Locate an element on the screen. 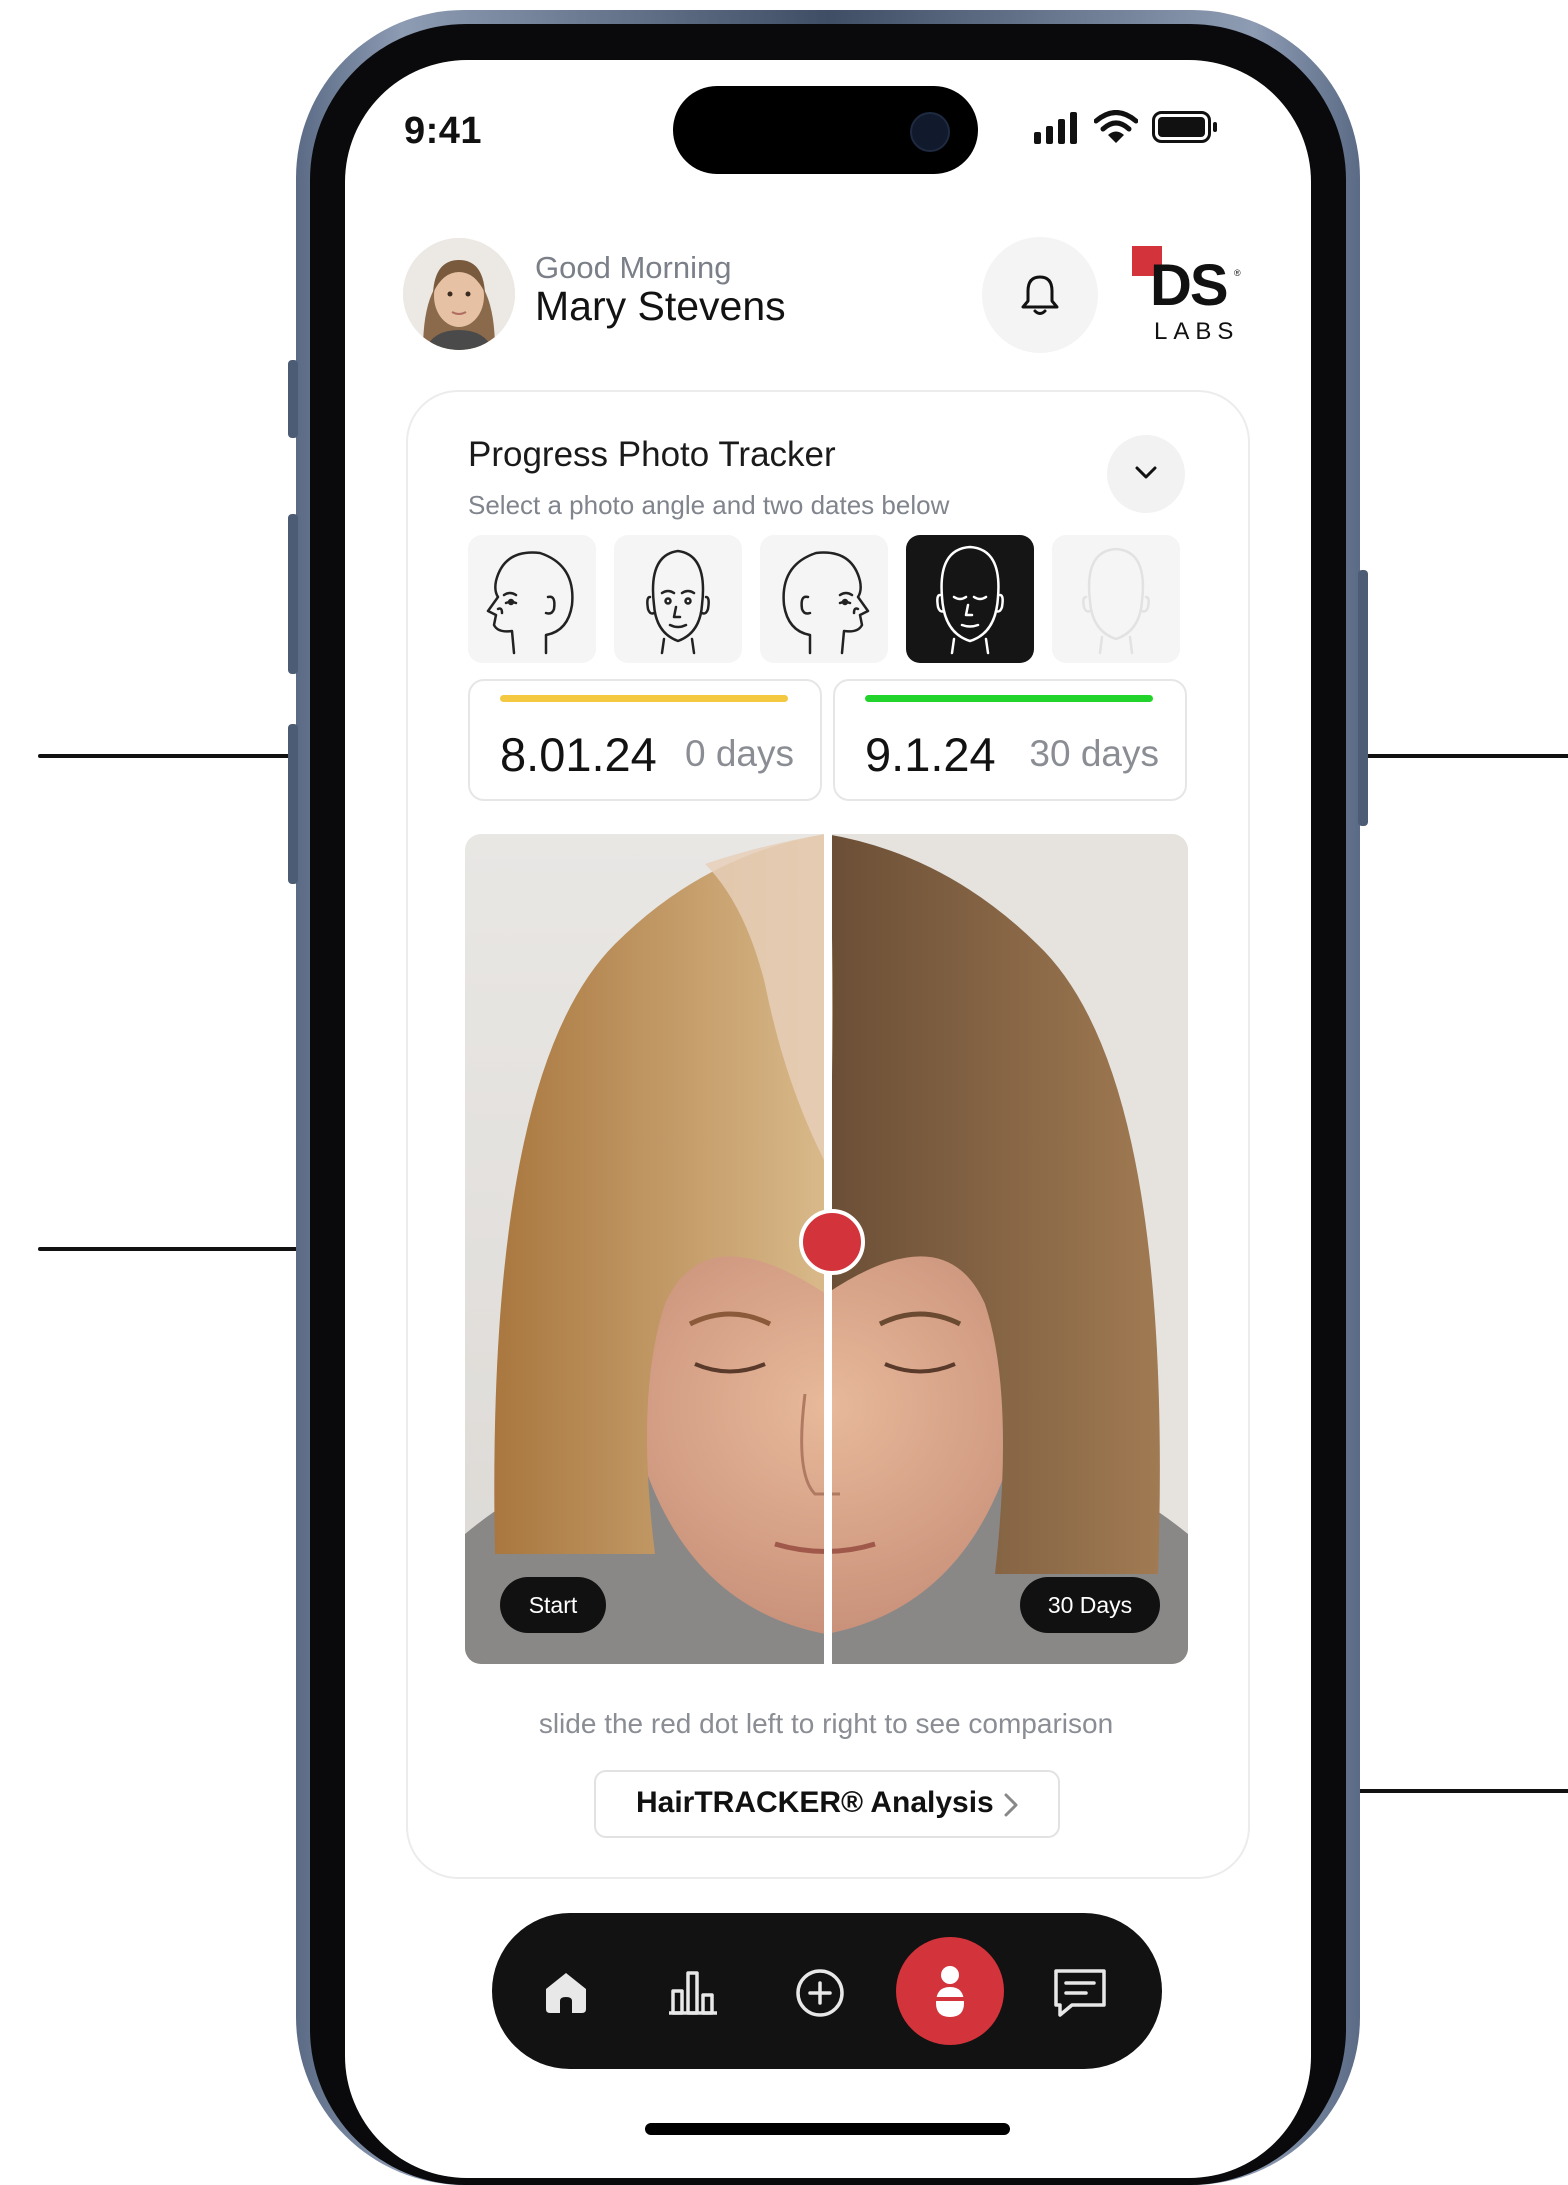  start-date-bar is located at coordinates (644, 698).